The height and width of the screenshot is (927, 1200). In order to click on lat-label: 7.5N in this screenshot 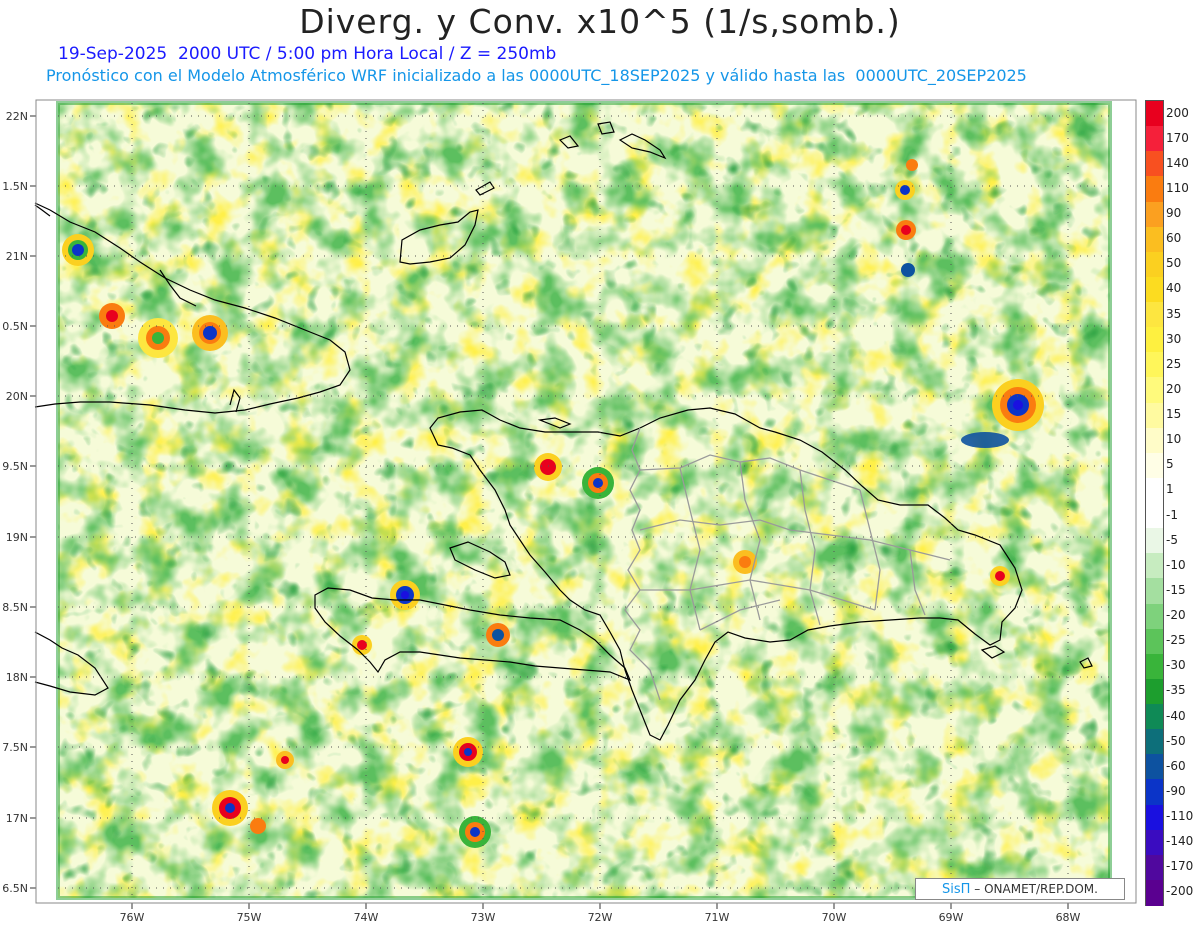, I will do `click(15, 747)`.